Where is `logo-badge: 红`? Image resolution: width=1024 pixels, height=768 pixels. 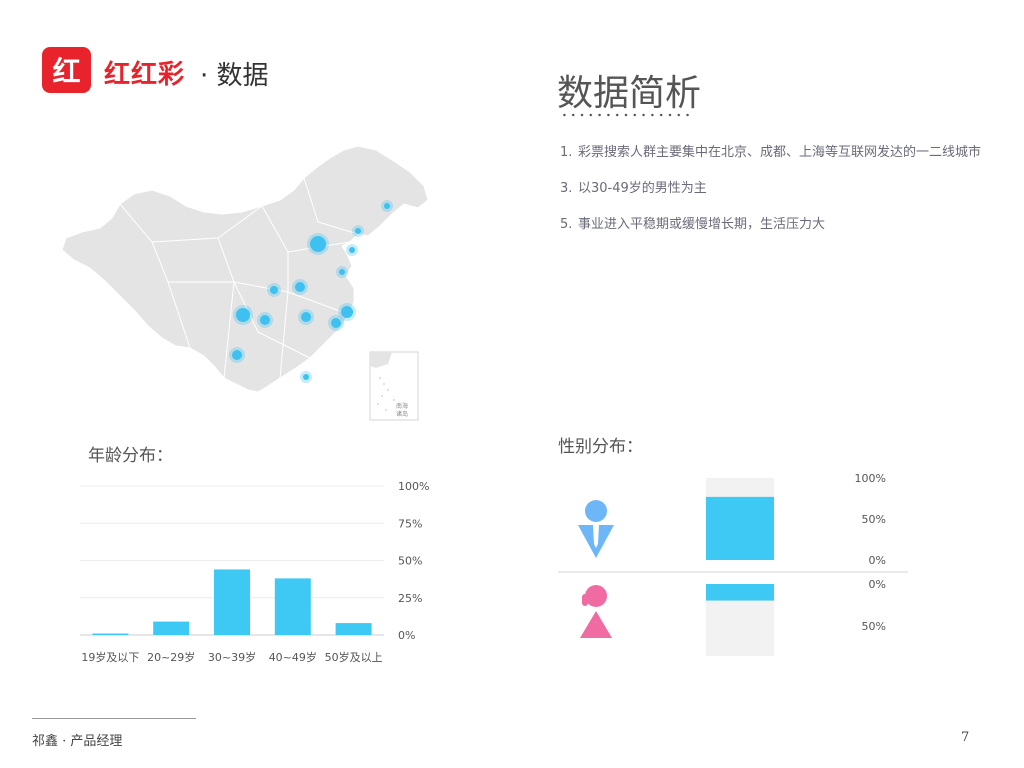
logo-badge: 红 is located at coordinates (66, 70).